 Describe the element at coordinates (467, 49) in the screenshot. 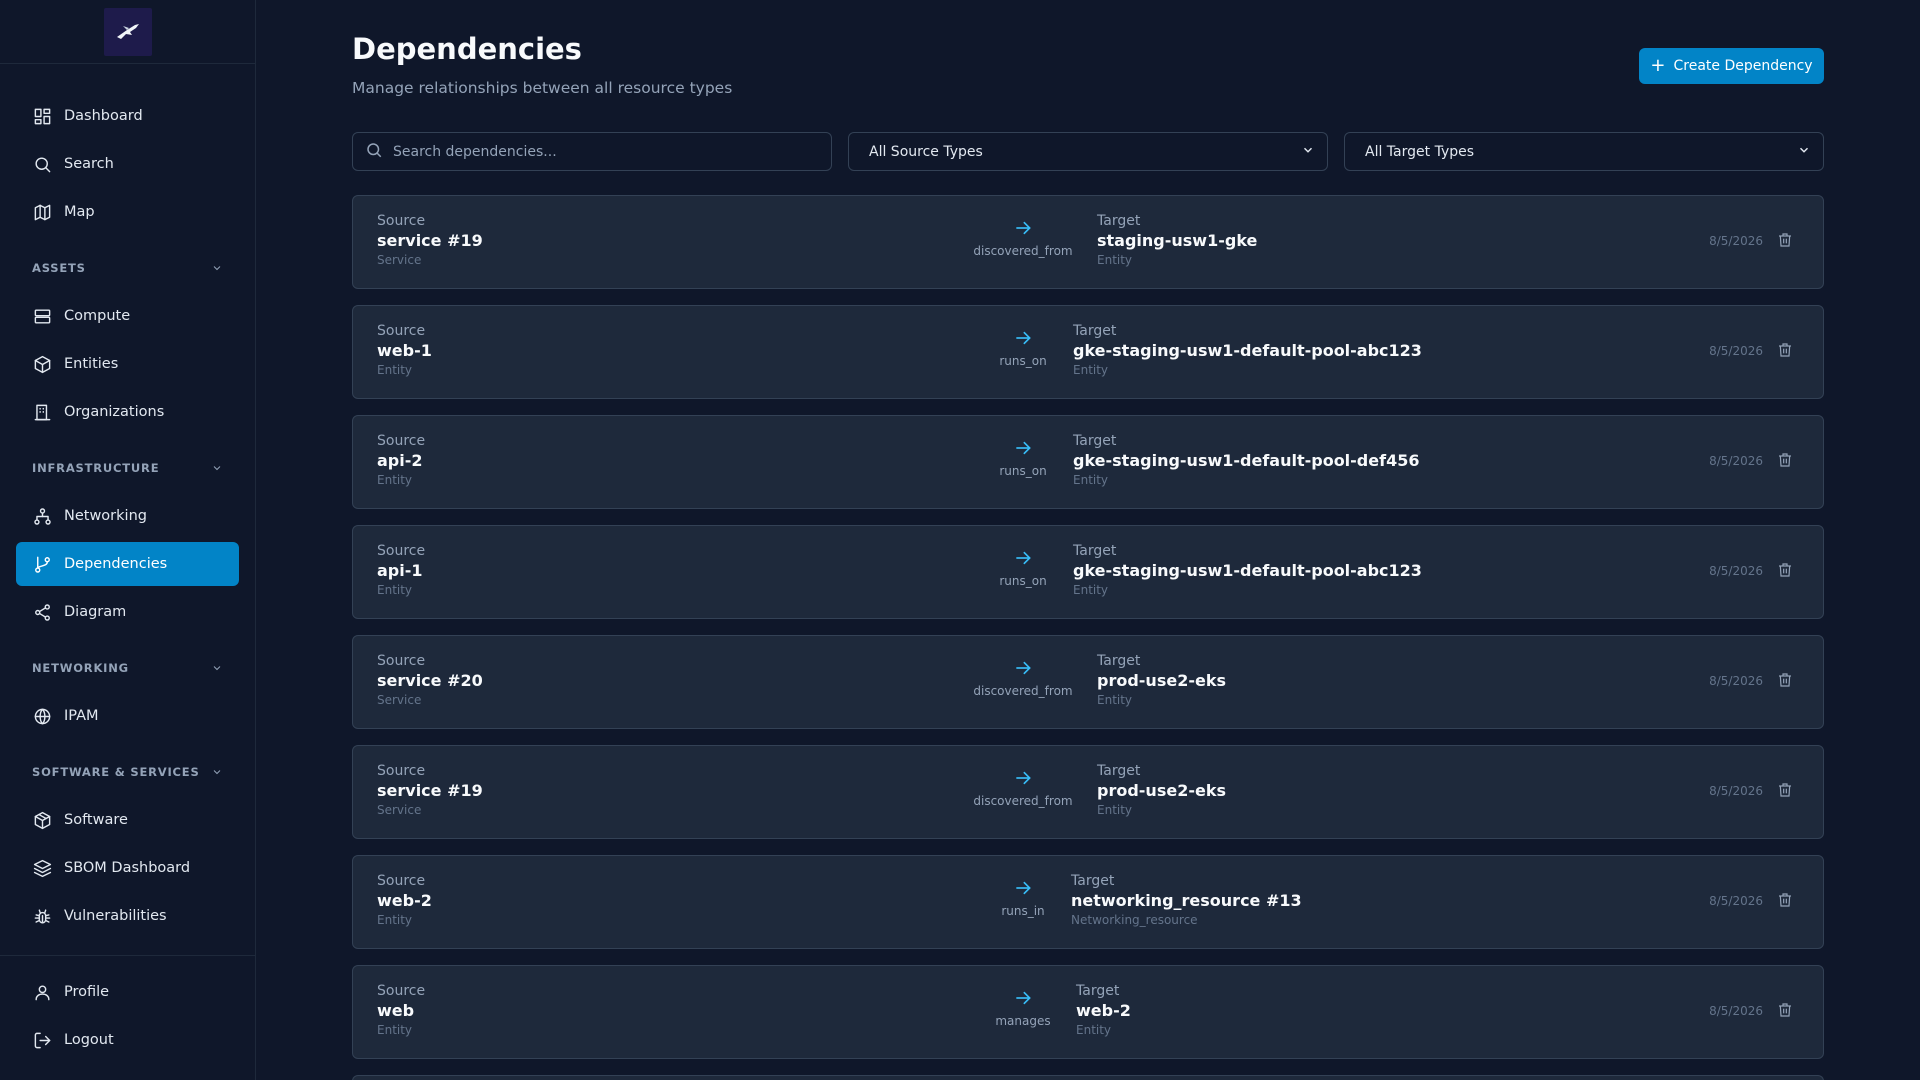

I see `page-title: Dependencies` at that location.